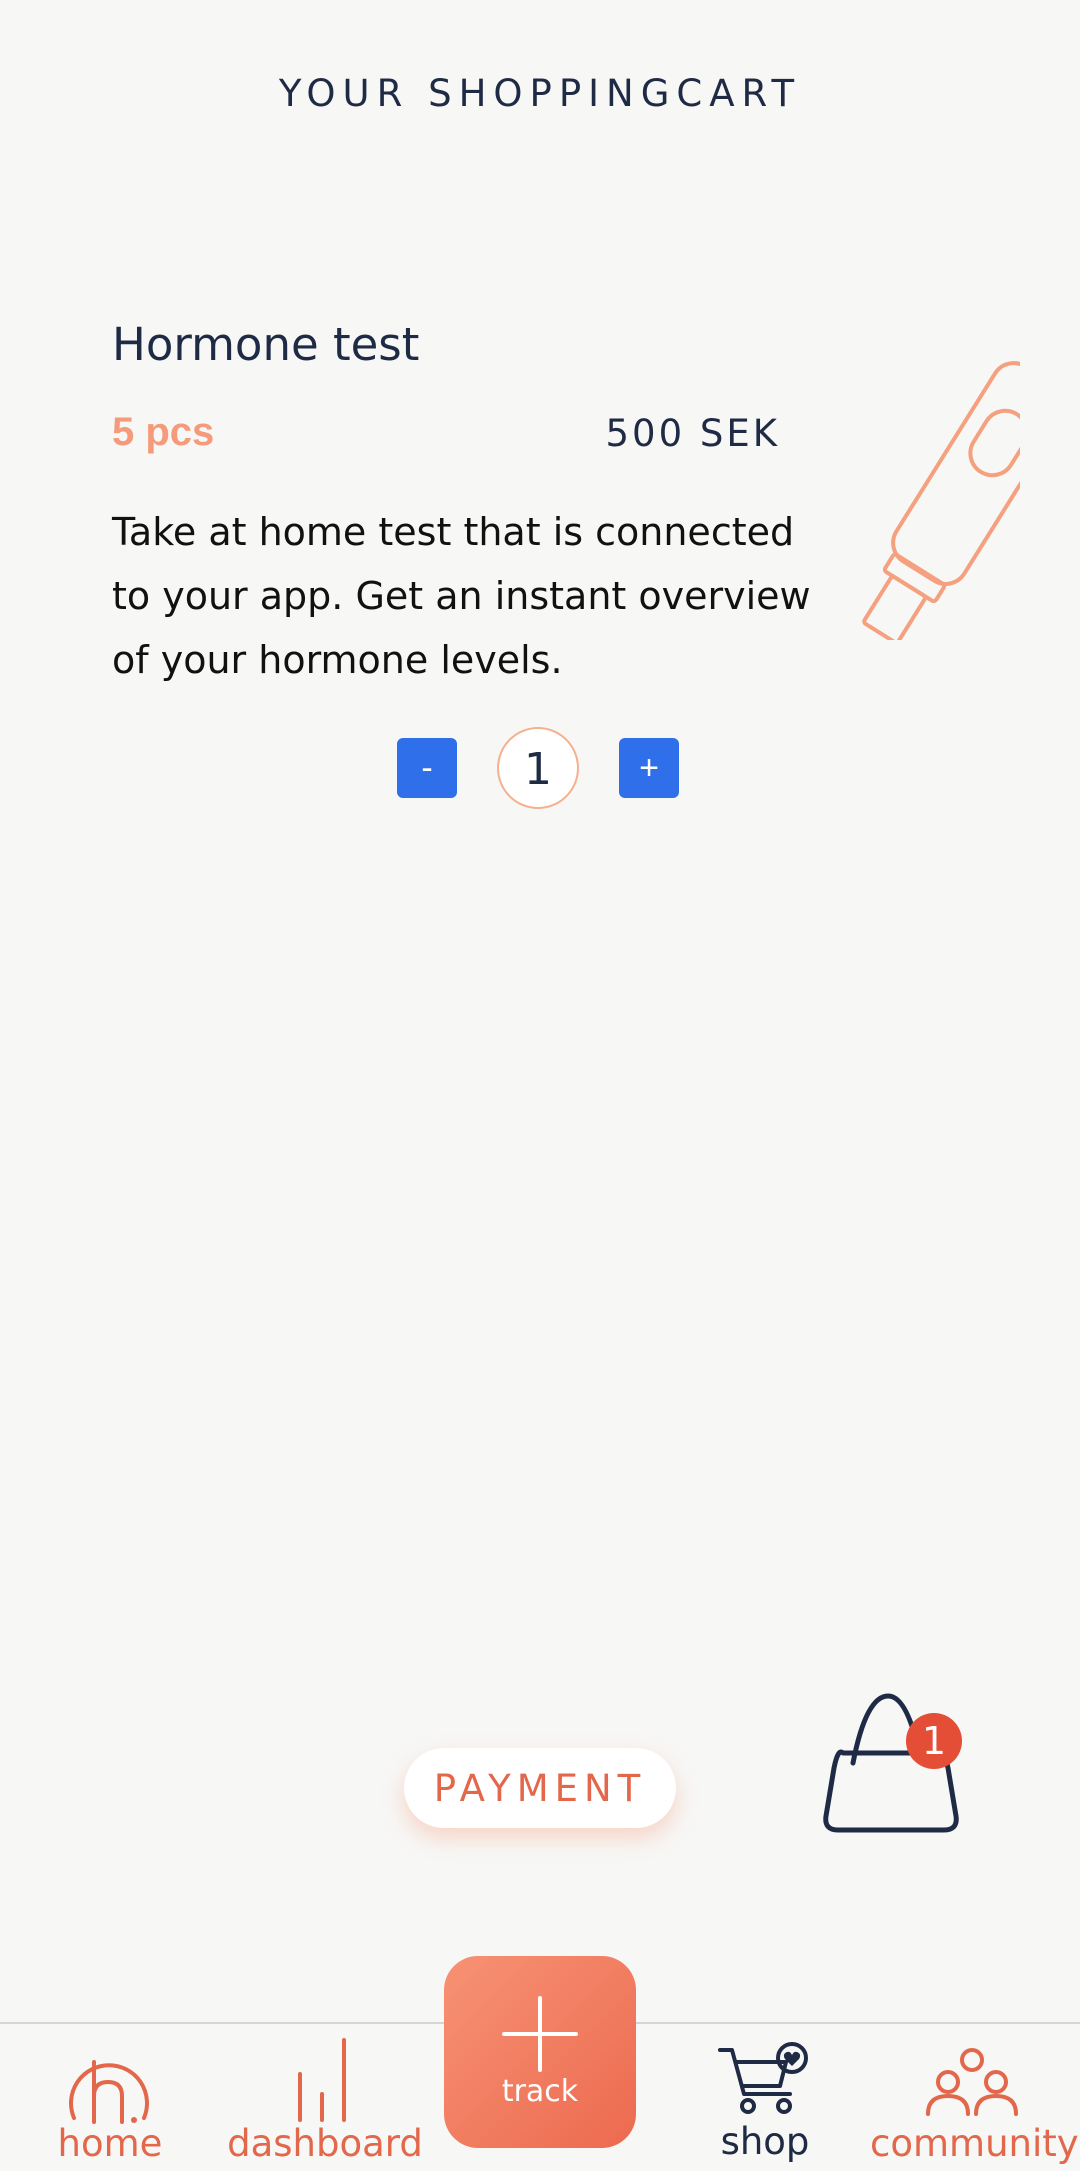 The height and width of the screenshot is (2171, 1080). I want to click on payment-button: PAYMENT, so click(540, 1788).